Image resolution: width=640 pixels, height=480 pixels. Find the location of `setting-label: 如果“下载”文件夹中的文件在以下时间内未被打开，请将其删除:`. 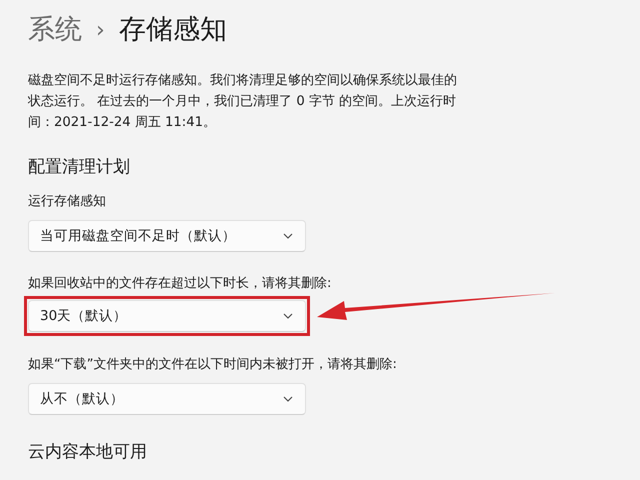

setting-label: 如果“下载”文件夹中的文件在以下时间内未被打开，请将其删除: is located at coordinates (213, 365).